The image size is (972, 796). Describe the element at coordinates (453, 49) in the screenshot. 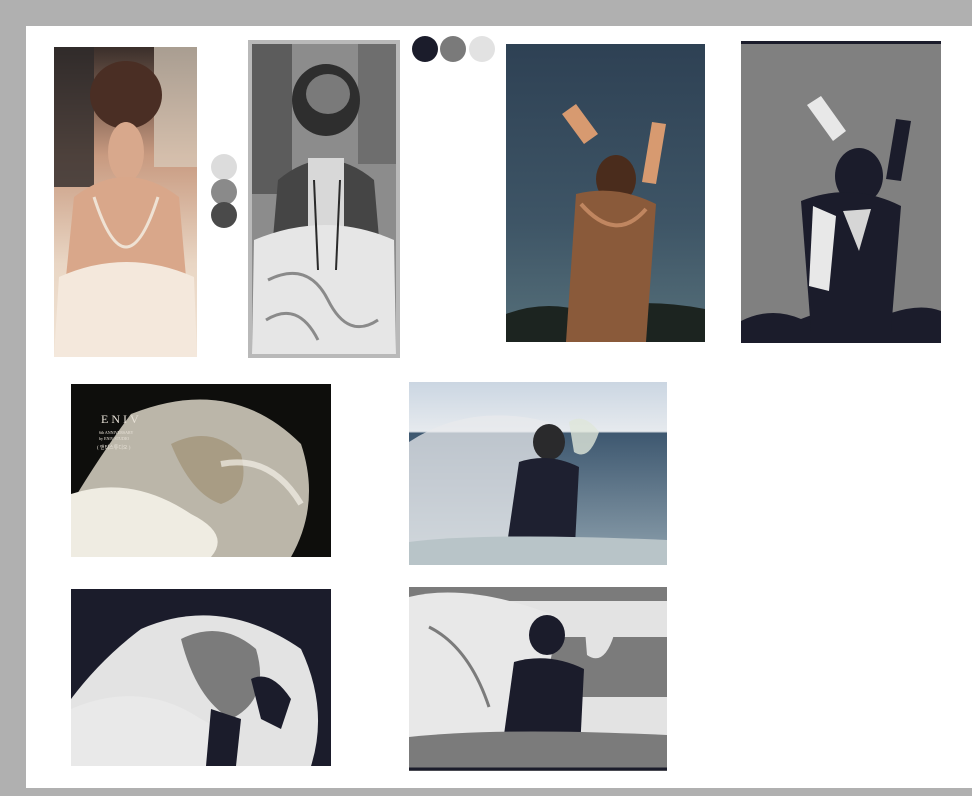

I see `palette-swatch-grey` at that location.